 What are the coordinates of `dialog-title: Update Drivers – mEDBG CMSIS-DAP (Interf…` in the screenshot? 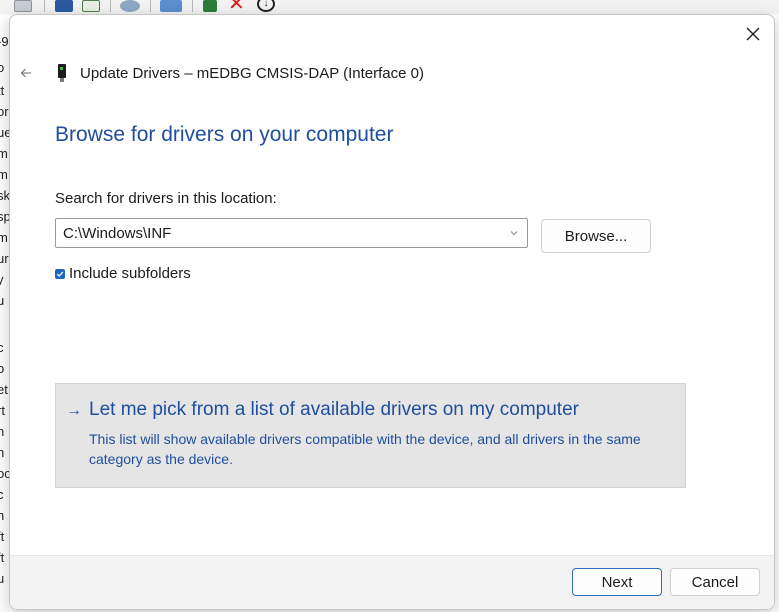 It's located at (252, 73).